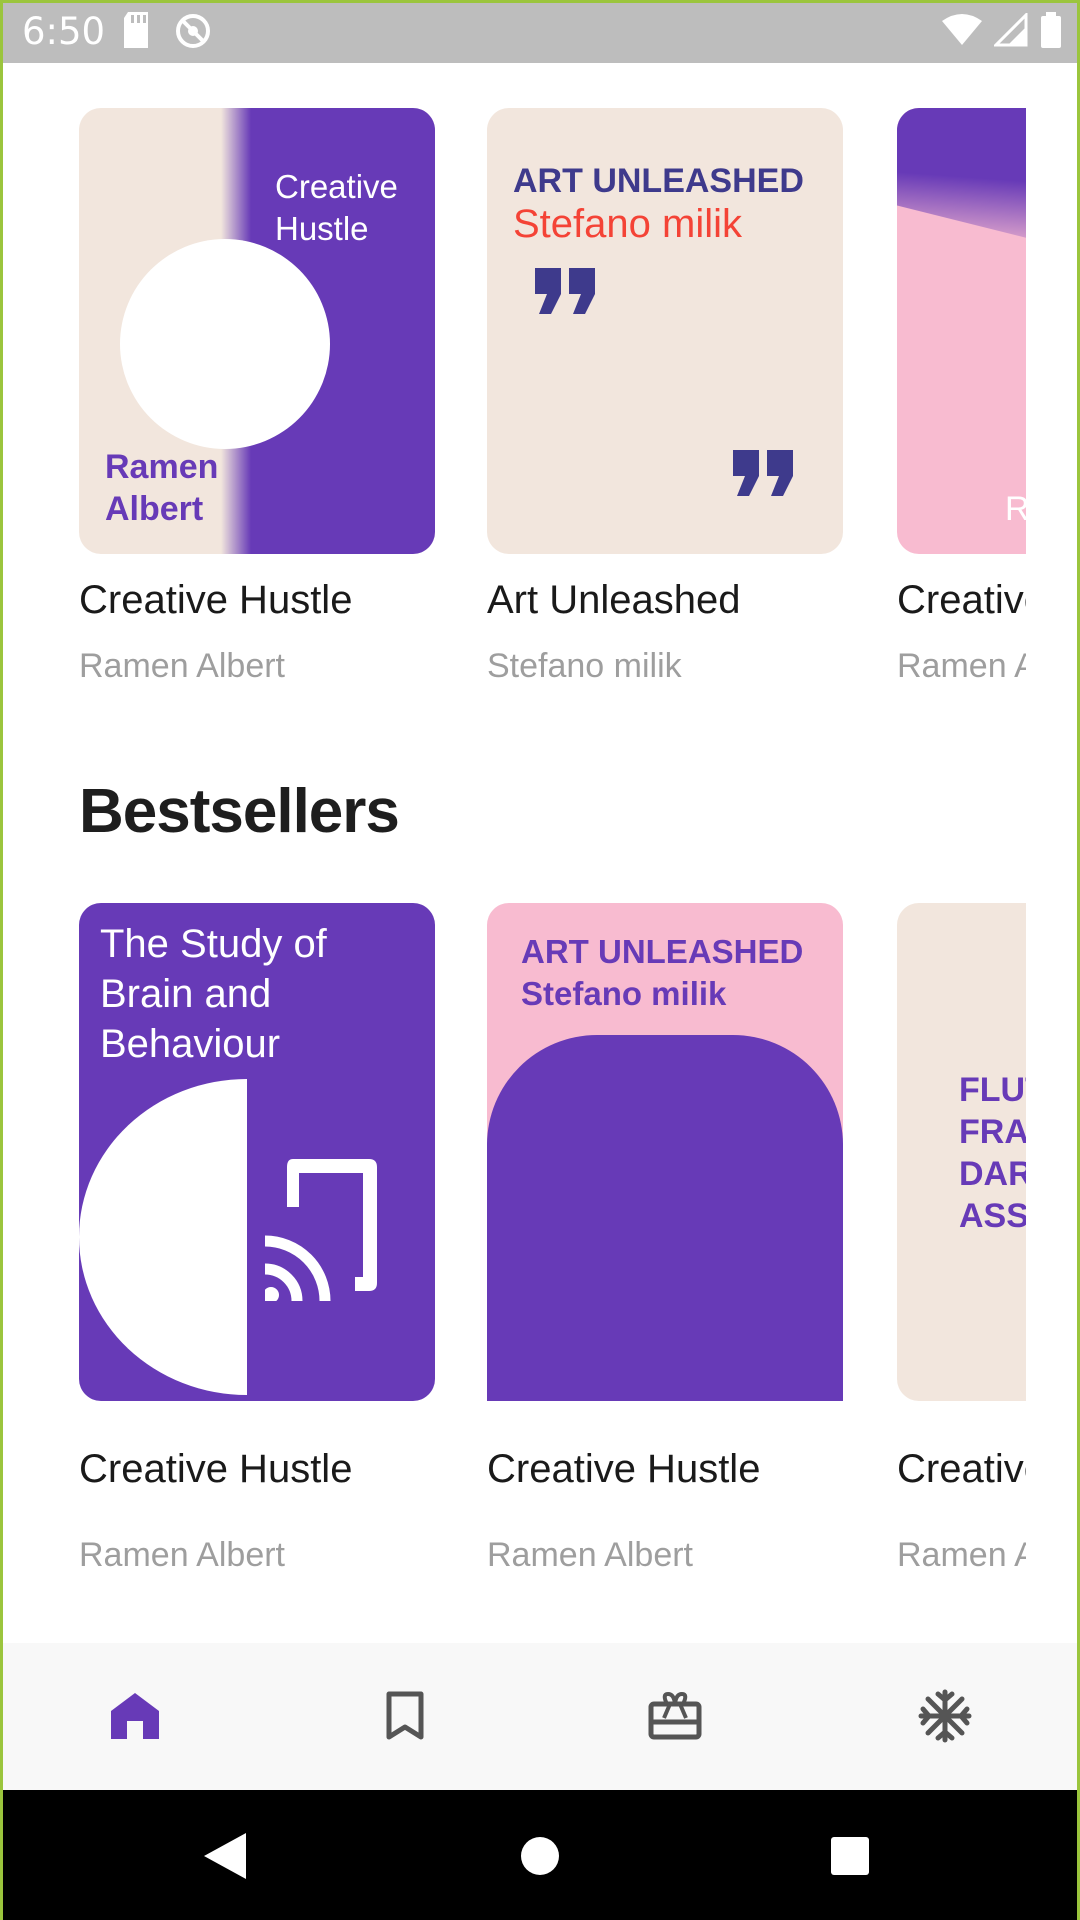  I want to click on section-title-bestsellers: Bestsellers, so click(239, 811).